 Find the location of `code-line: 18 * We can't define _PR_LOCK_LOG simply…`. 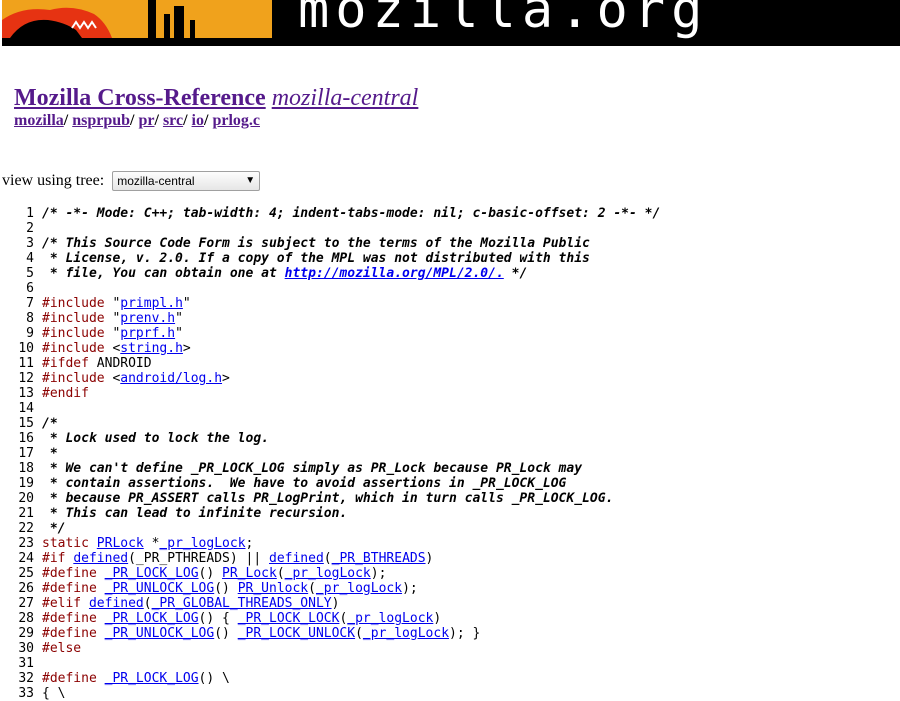

code-line: 18 * We can't define _PR_LOCK_LOG simply… is located at coordinates (330, 468).